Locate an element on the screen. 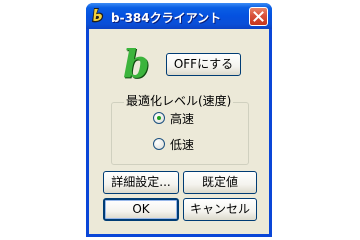  off-button: OFFにする is located at coordinates (203, 64).